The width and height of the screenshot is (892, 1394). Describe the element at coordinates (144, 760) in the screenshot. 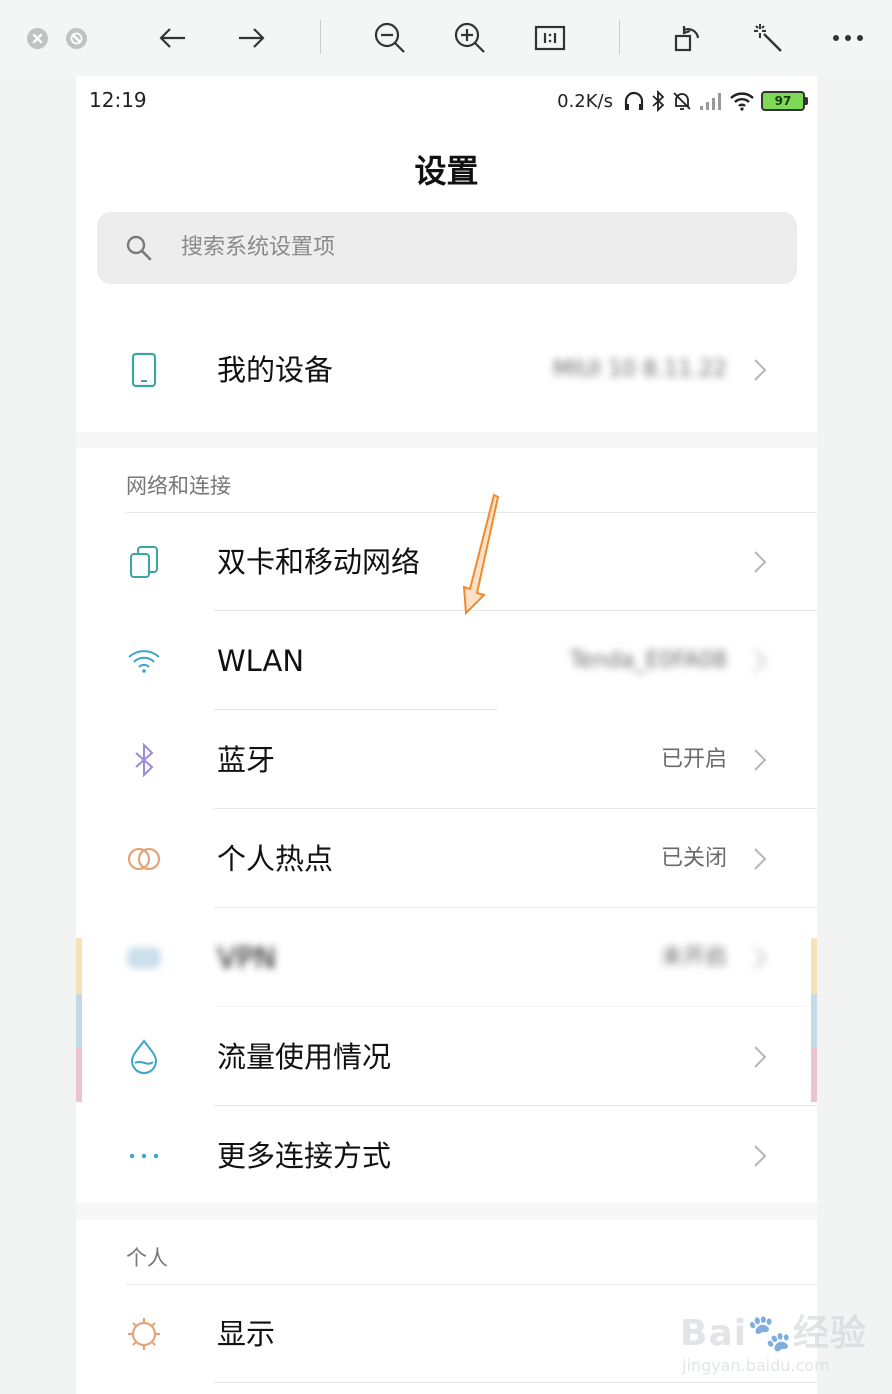

I see `bluetooth-icon` at that location.